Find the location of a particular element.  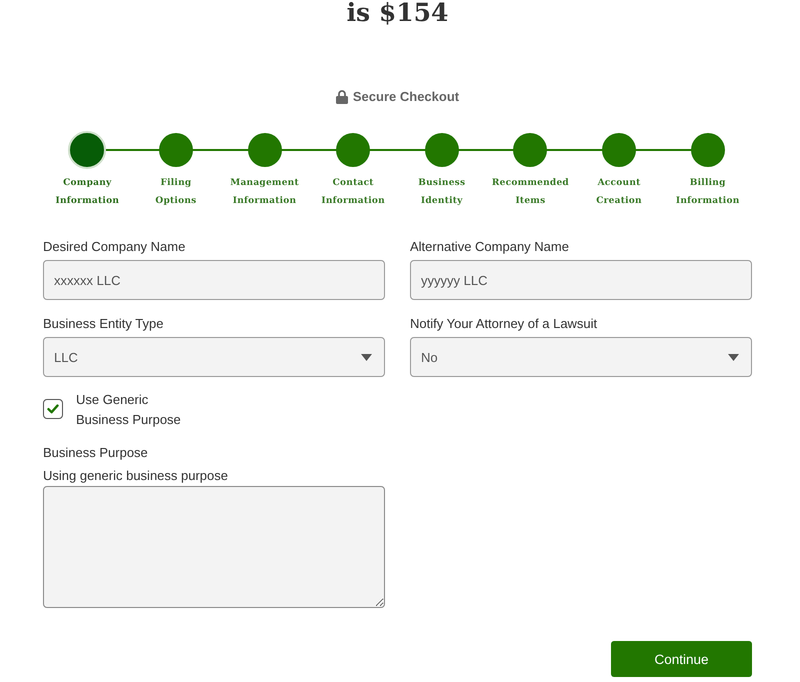

step-label: Account Creation is located at coordinates (619, 192).